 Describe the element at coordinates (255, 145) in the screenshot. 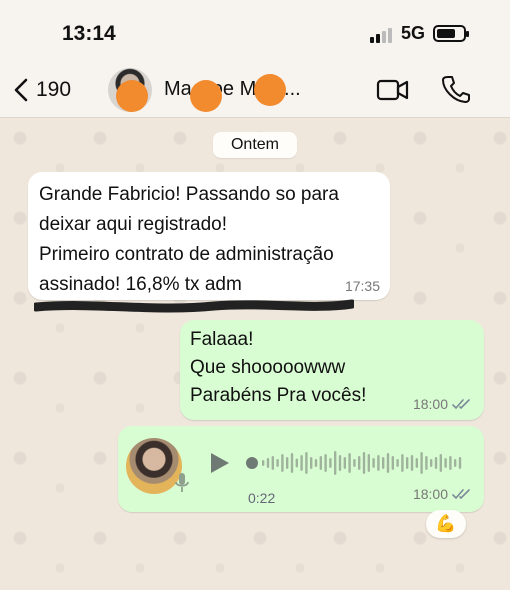

I see `date-divider: Ontem` at that location.